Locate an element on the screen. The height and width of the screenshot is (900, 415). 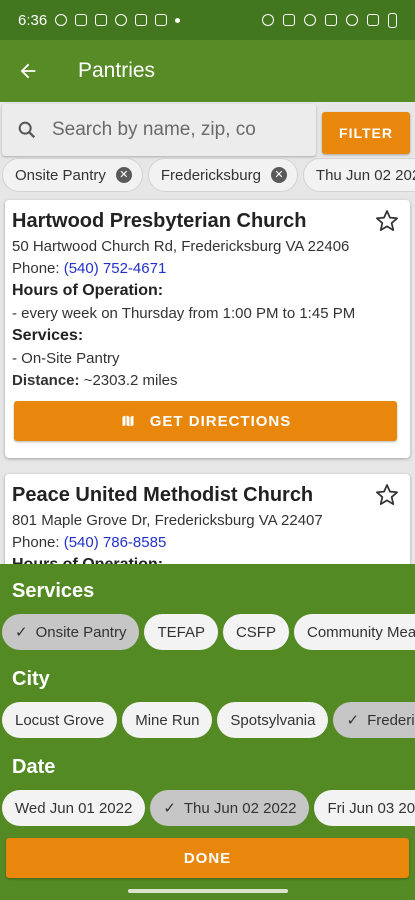
service-chip-csfp: CSFP is located at coordinates (255, 632).